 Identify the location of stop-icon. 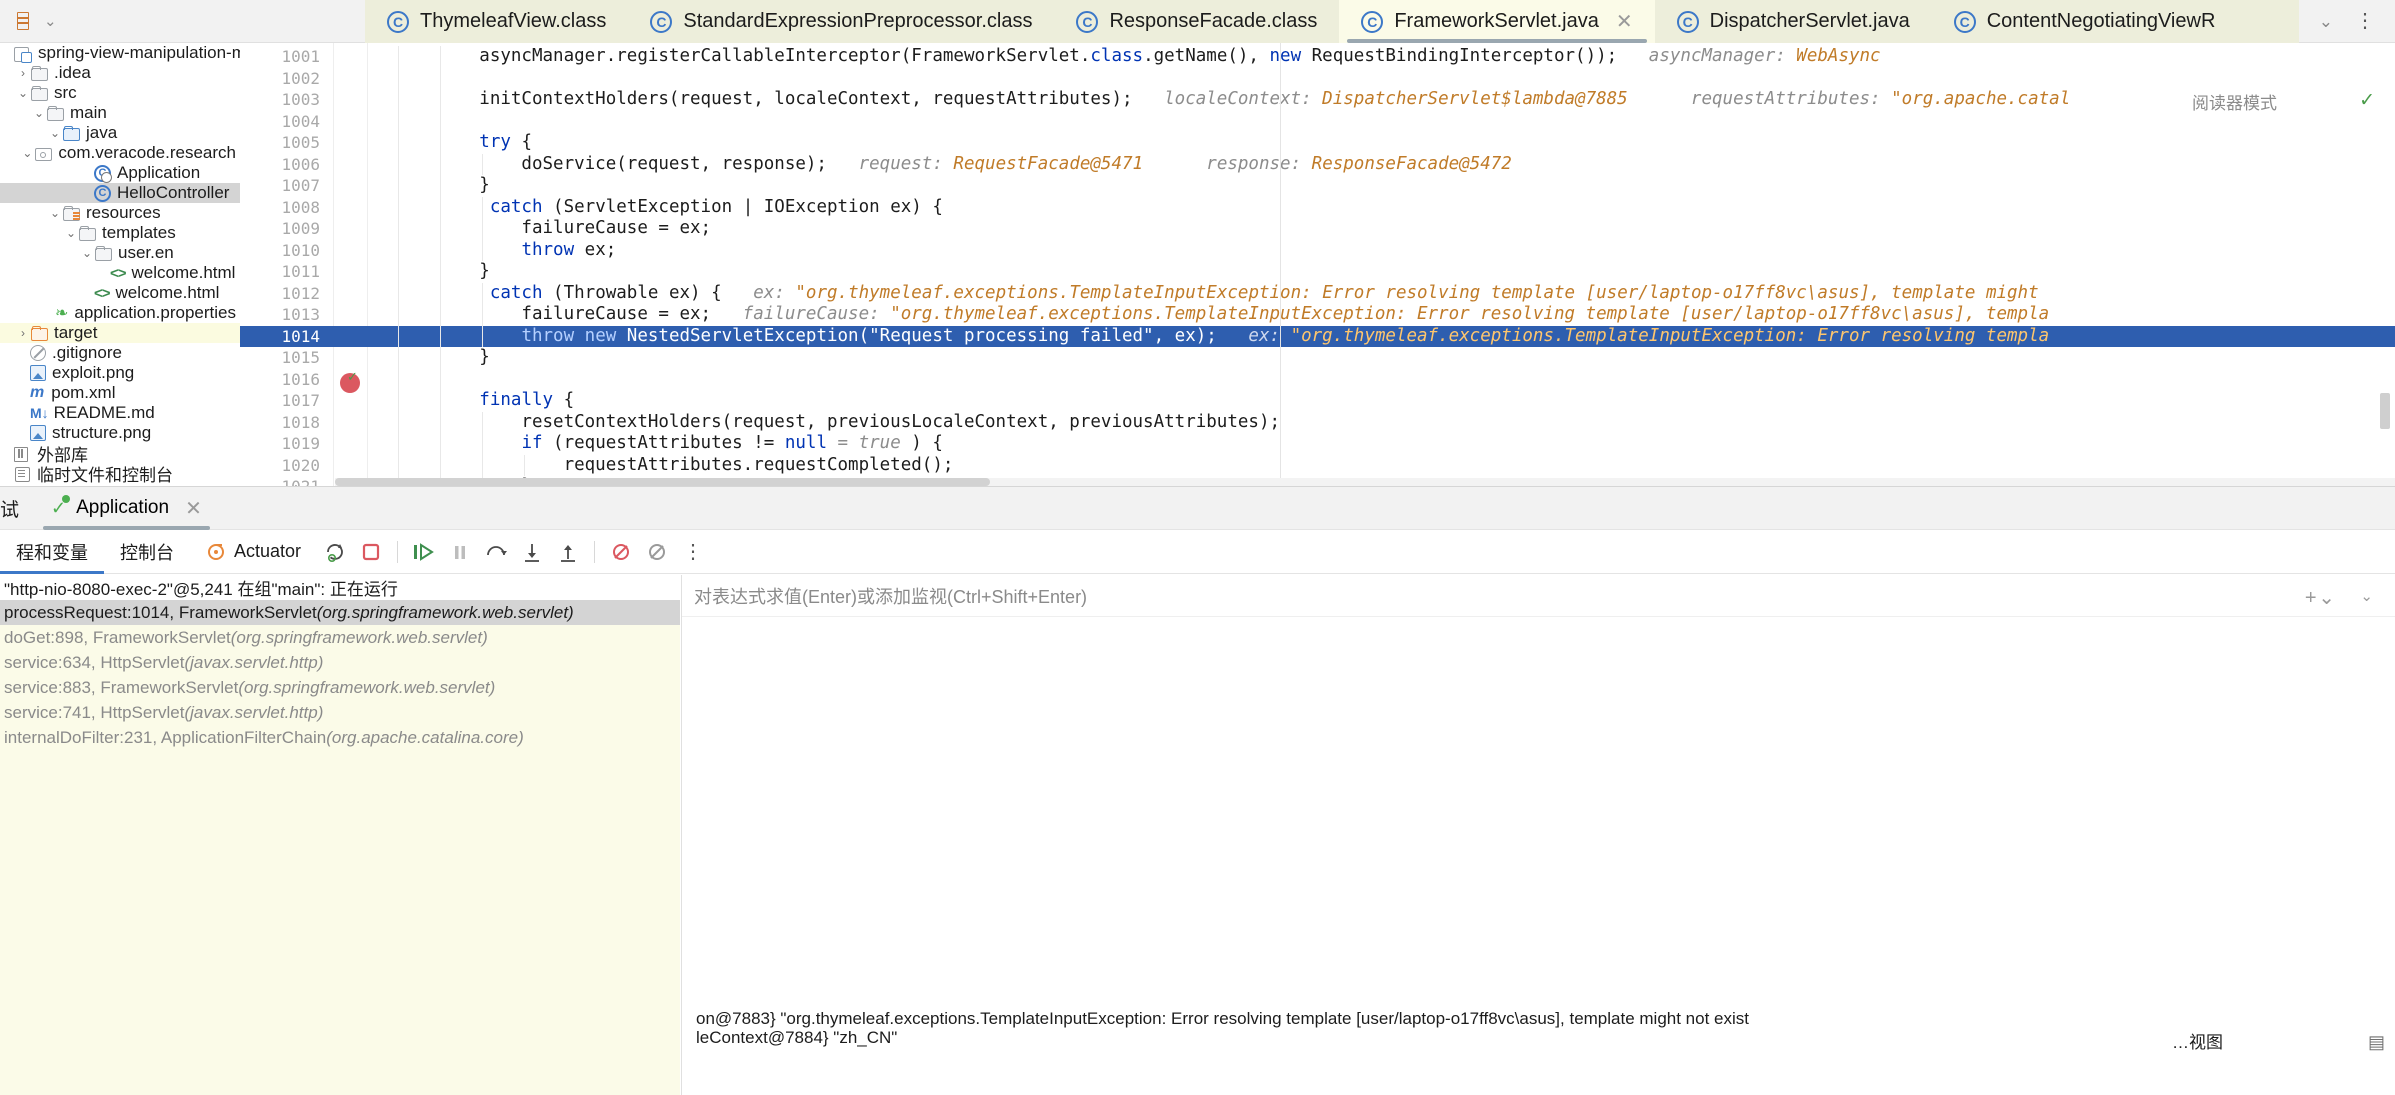
(371, 552).